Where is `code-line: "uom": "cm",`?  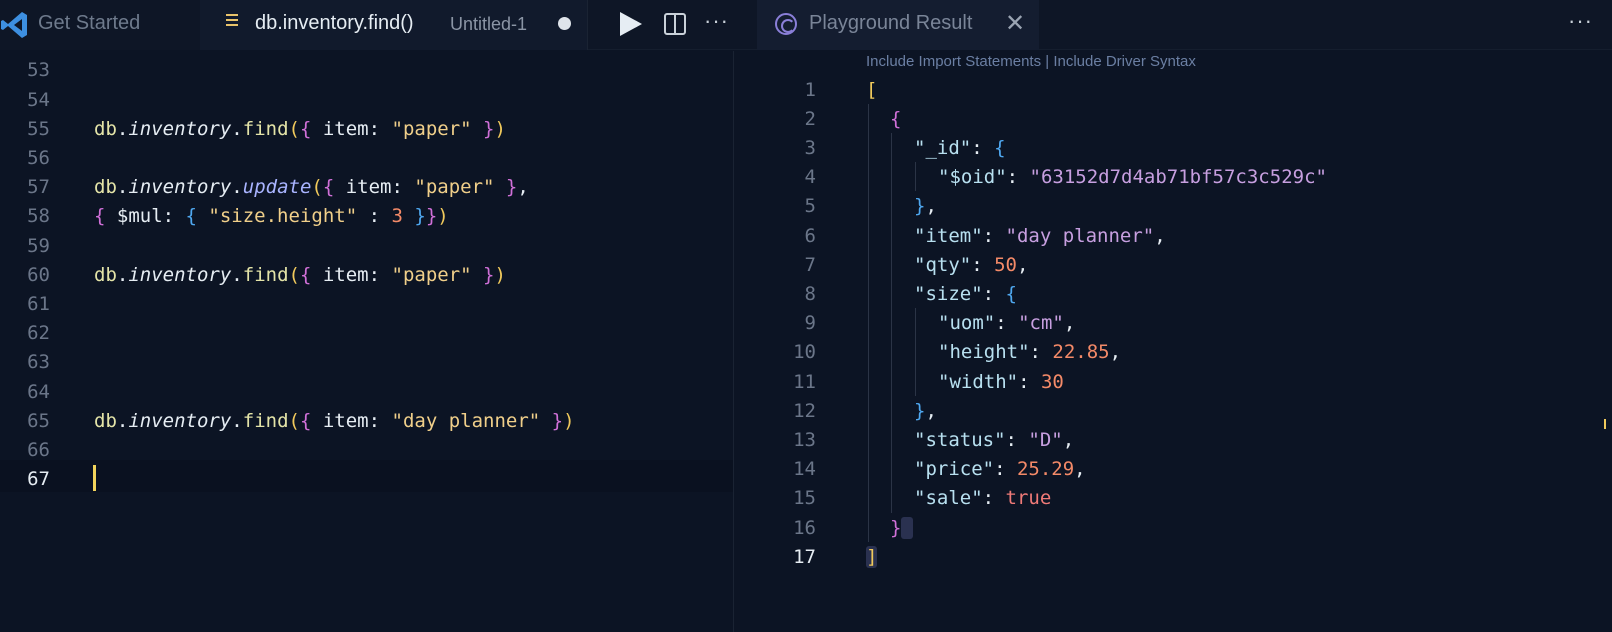 code-line: "uom": "cm", is located at coordinates (1006, 323).